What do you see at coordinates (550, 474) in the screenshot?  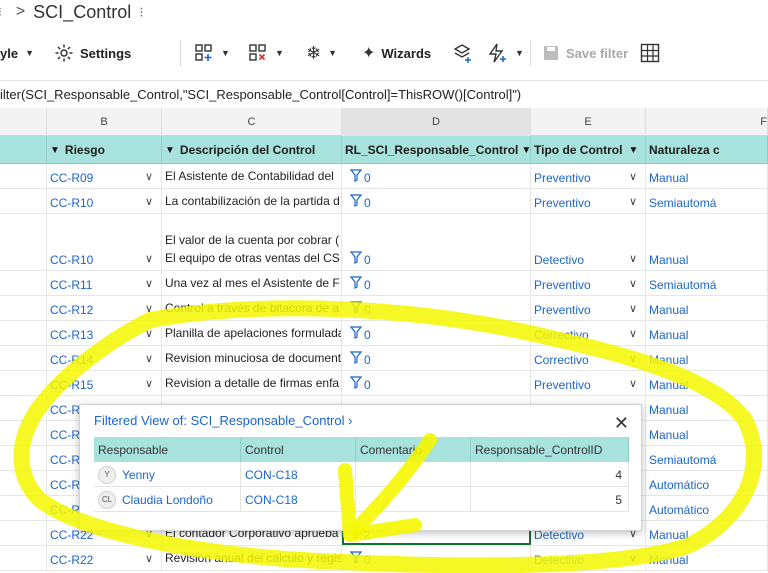 I see `popup-cell-id: 4` at bounding box center [550, 474].